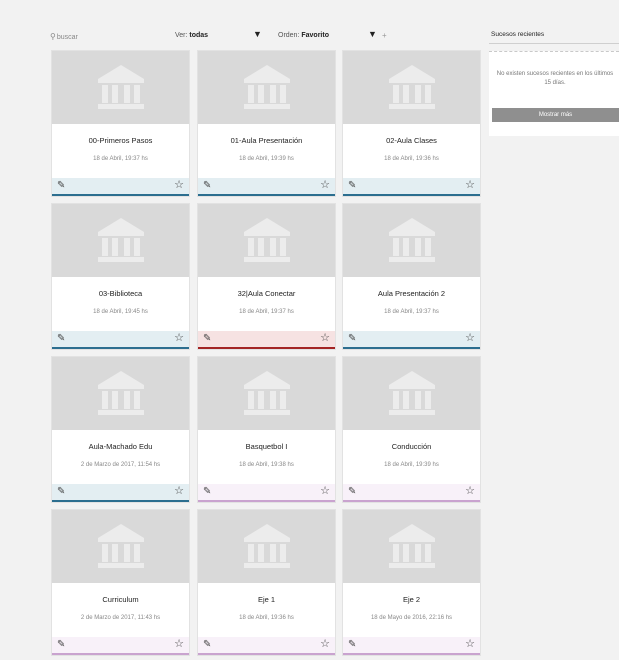 The height and width of the screenshot is (660, 619). Describe the element at coordinates (411, 618) in the screenshot. I see `course-date: 18 de Mayo de 2016, 22:16 hs` at that location.